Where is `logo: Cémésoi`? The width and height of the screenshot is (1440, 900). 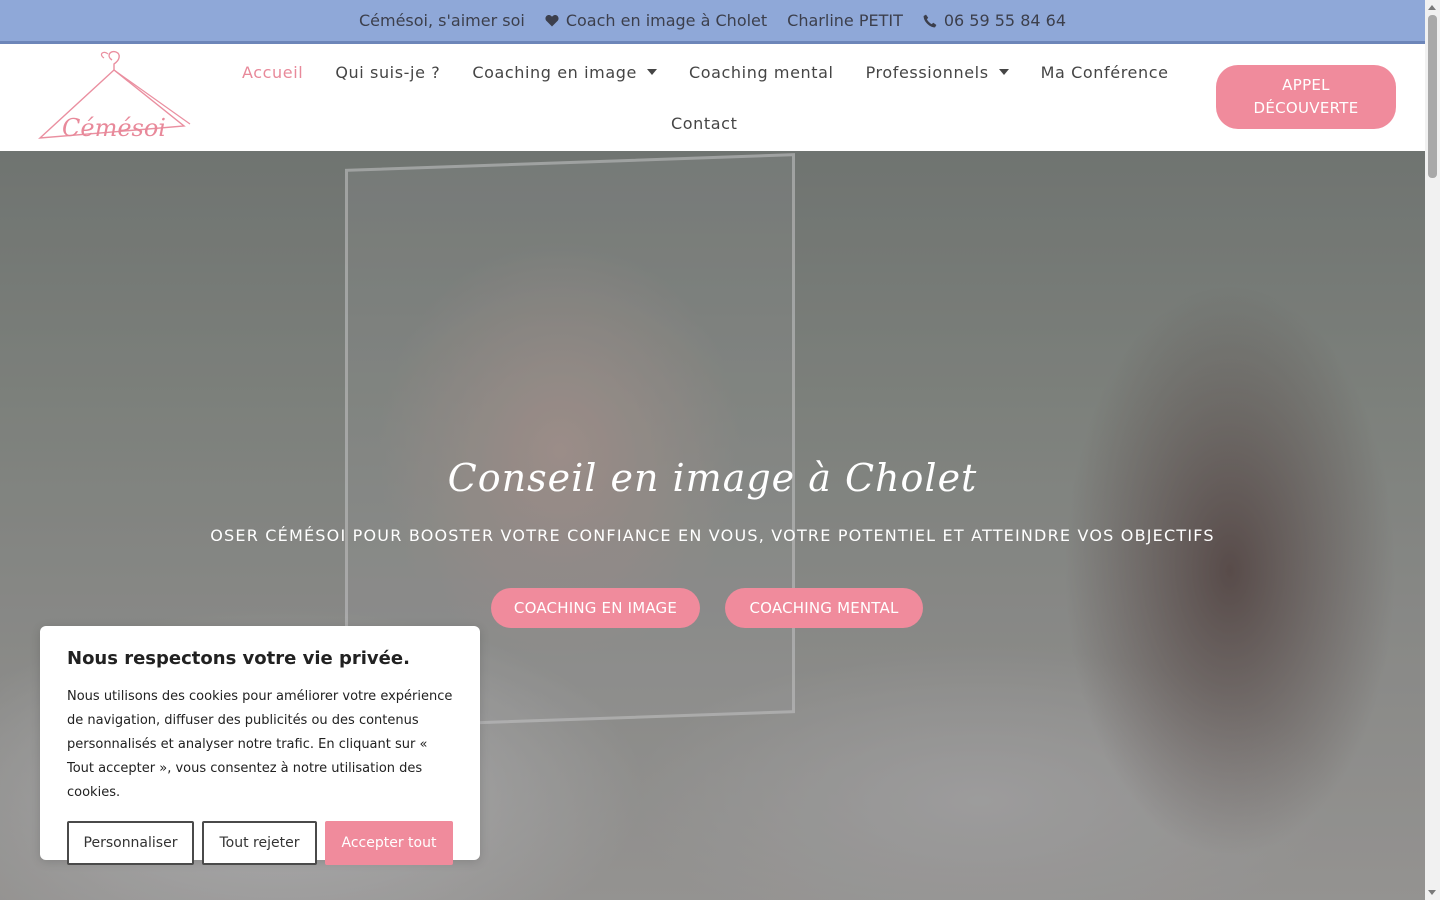 logo: Cémésoi is located at coordinates (114, 97).